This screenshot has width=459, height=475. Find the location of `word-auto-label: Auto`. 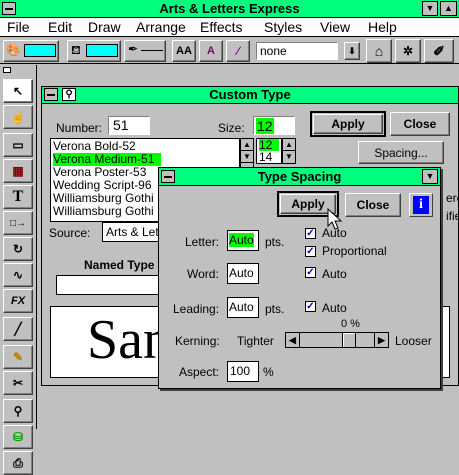

word-auto-label: Auto is located at coordinates (334, 274).